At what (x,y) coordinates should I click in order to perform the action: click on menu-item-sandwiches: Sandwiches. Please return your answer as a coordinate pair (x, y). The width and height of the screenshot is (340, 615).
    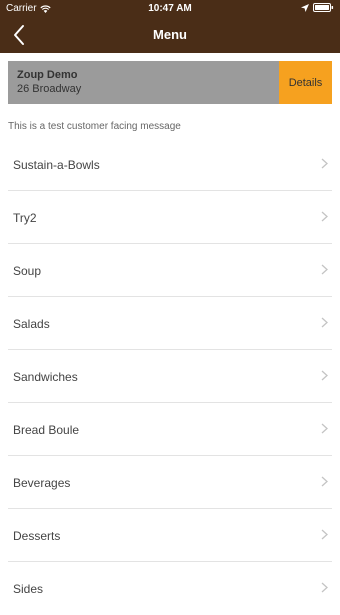
    Looking at the image, I should click on (170, 376).